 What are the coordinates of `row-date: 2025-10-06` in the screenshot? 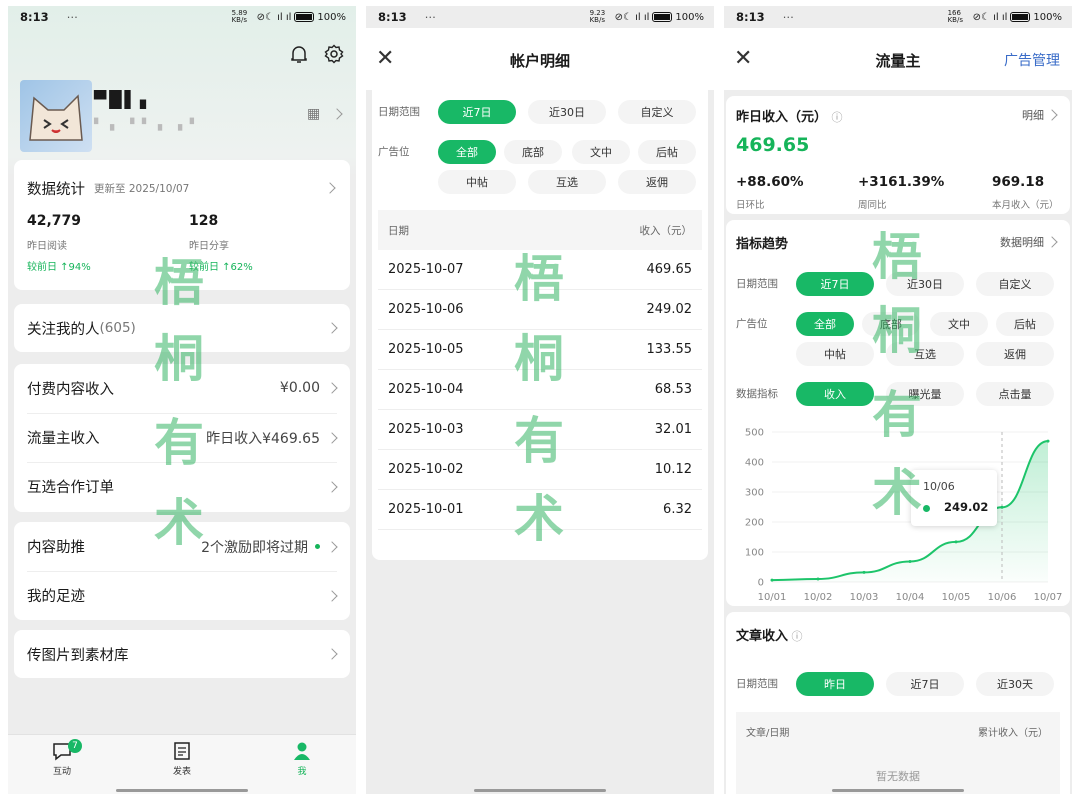 It's located at (426, 309).